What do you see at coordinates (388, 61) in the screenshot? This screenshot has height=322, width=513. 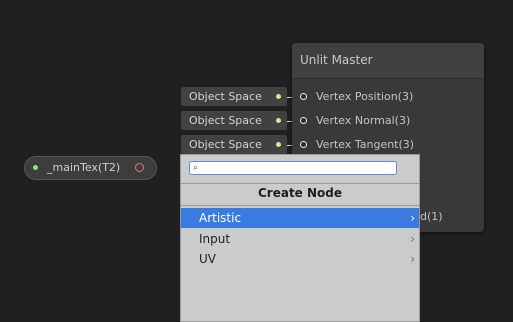 I see `node-title: Unlit Master` at bounding box center [388, 61].